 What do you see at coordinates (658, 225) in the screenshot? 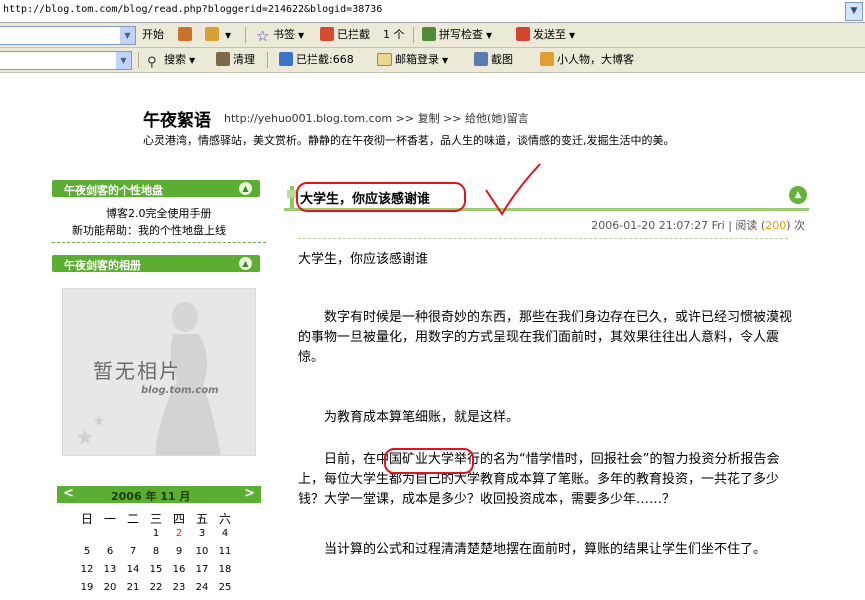
I see `post-date: 2006-01-20 21:07:27 Fri` at bounding box center [658, 225].